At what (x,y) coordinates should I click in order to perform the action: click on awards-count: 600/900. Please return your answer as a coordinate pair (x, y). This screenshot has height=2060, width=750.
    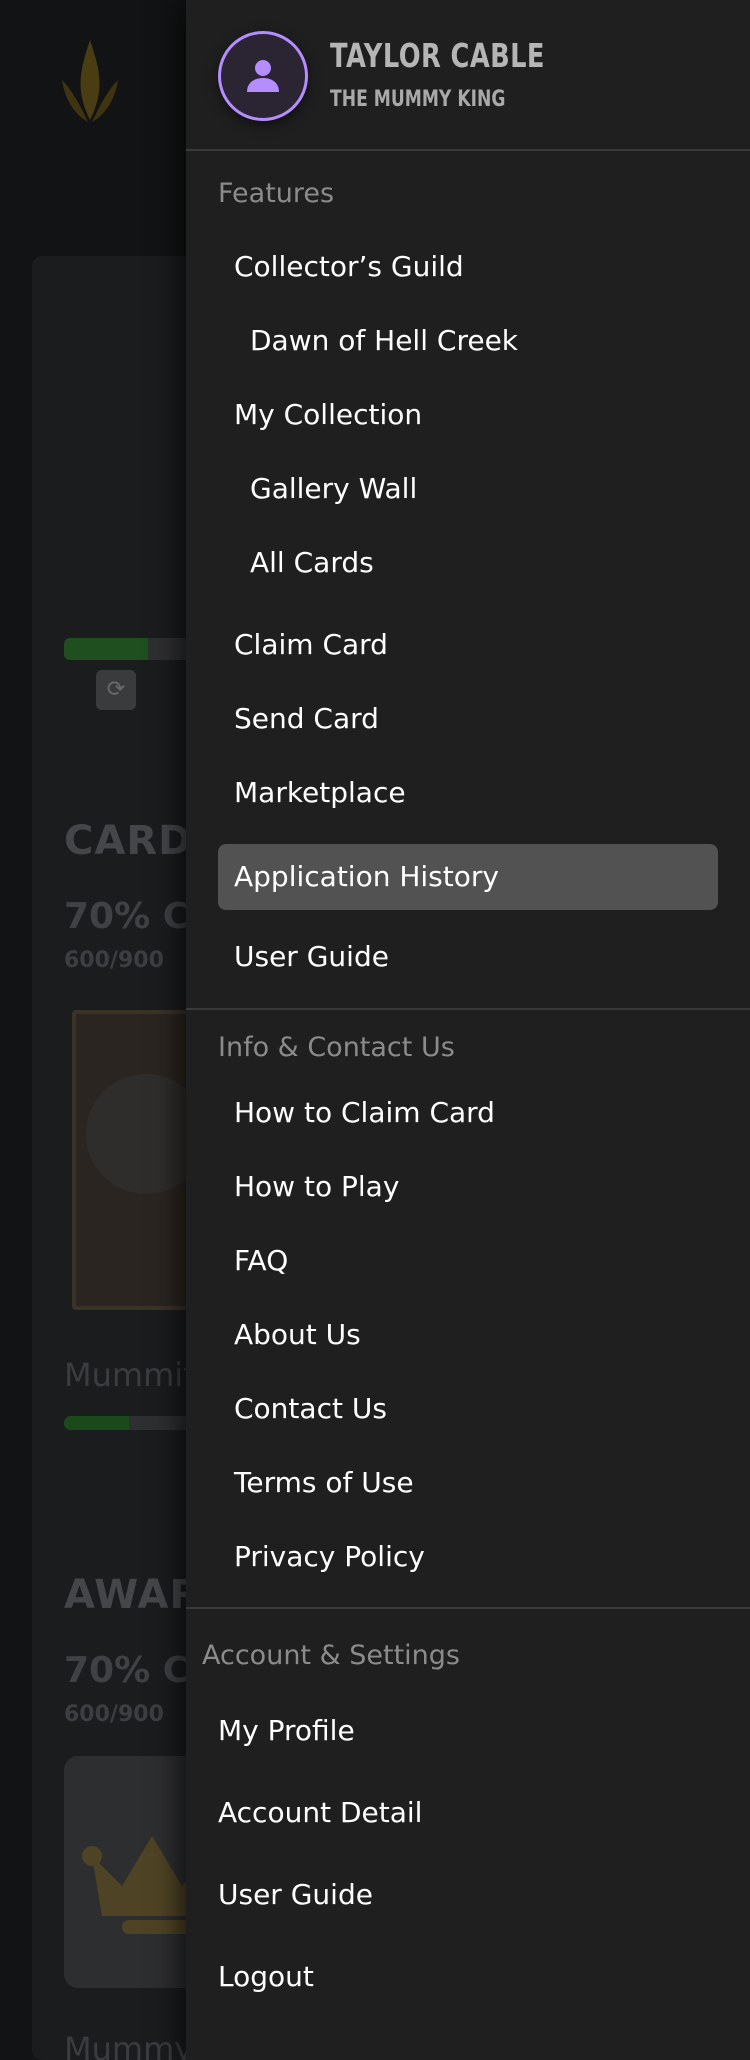
    Looking at the image, I should click on (114, 1714).